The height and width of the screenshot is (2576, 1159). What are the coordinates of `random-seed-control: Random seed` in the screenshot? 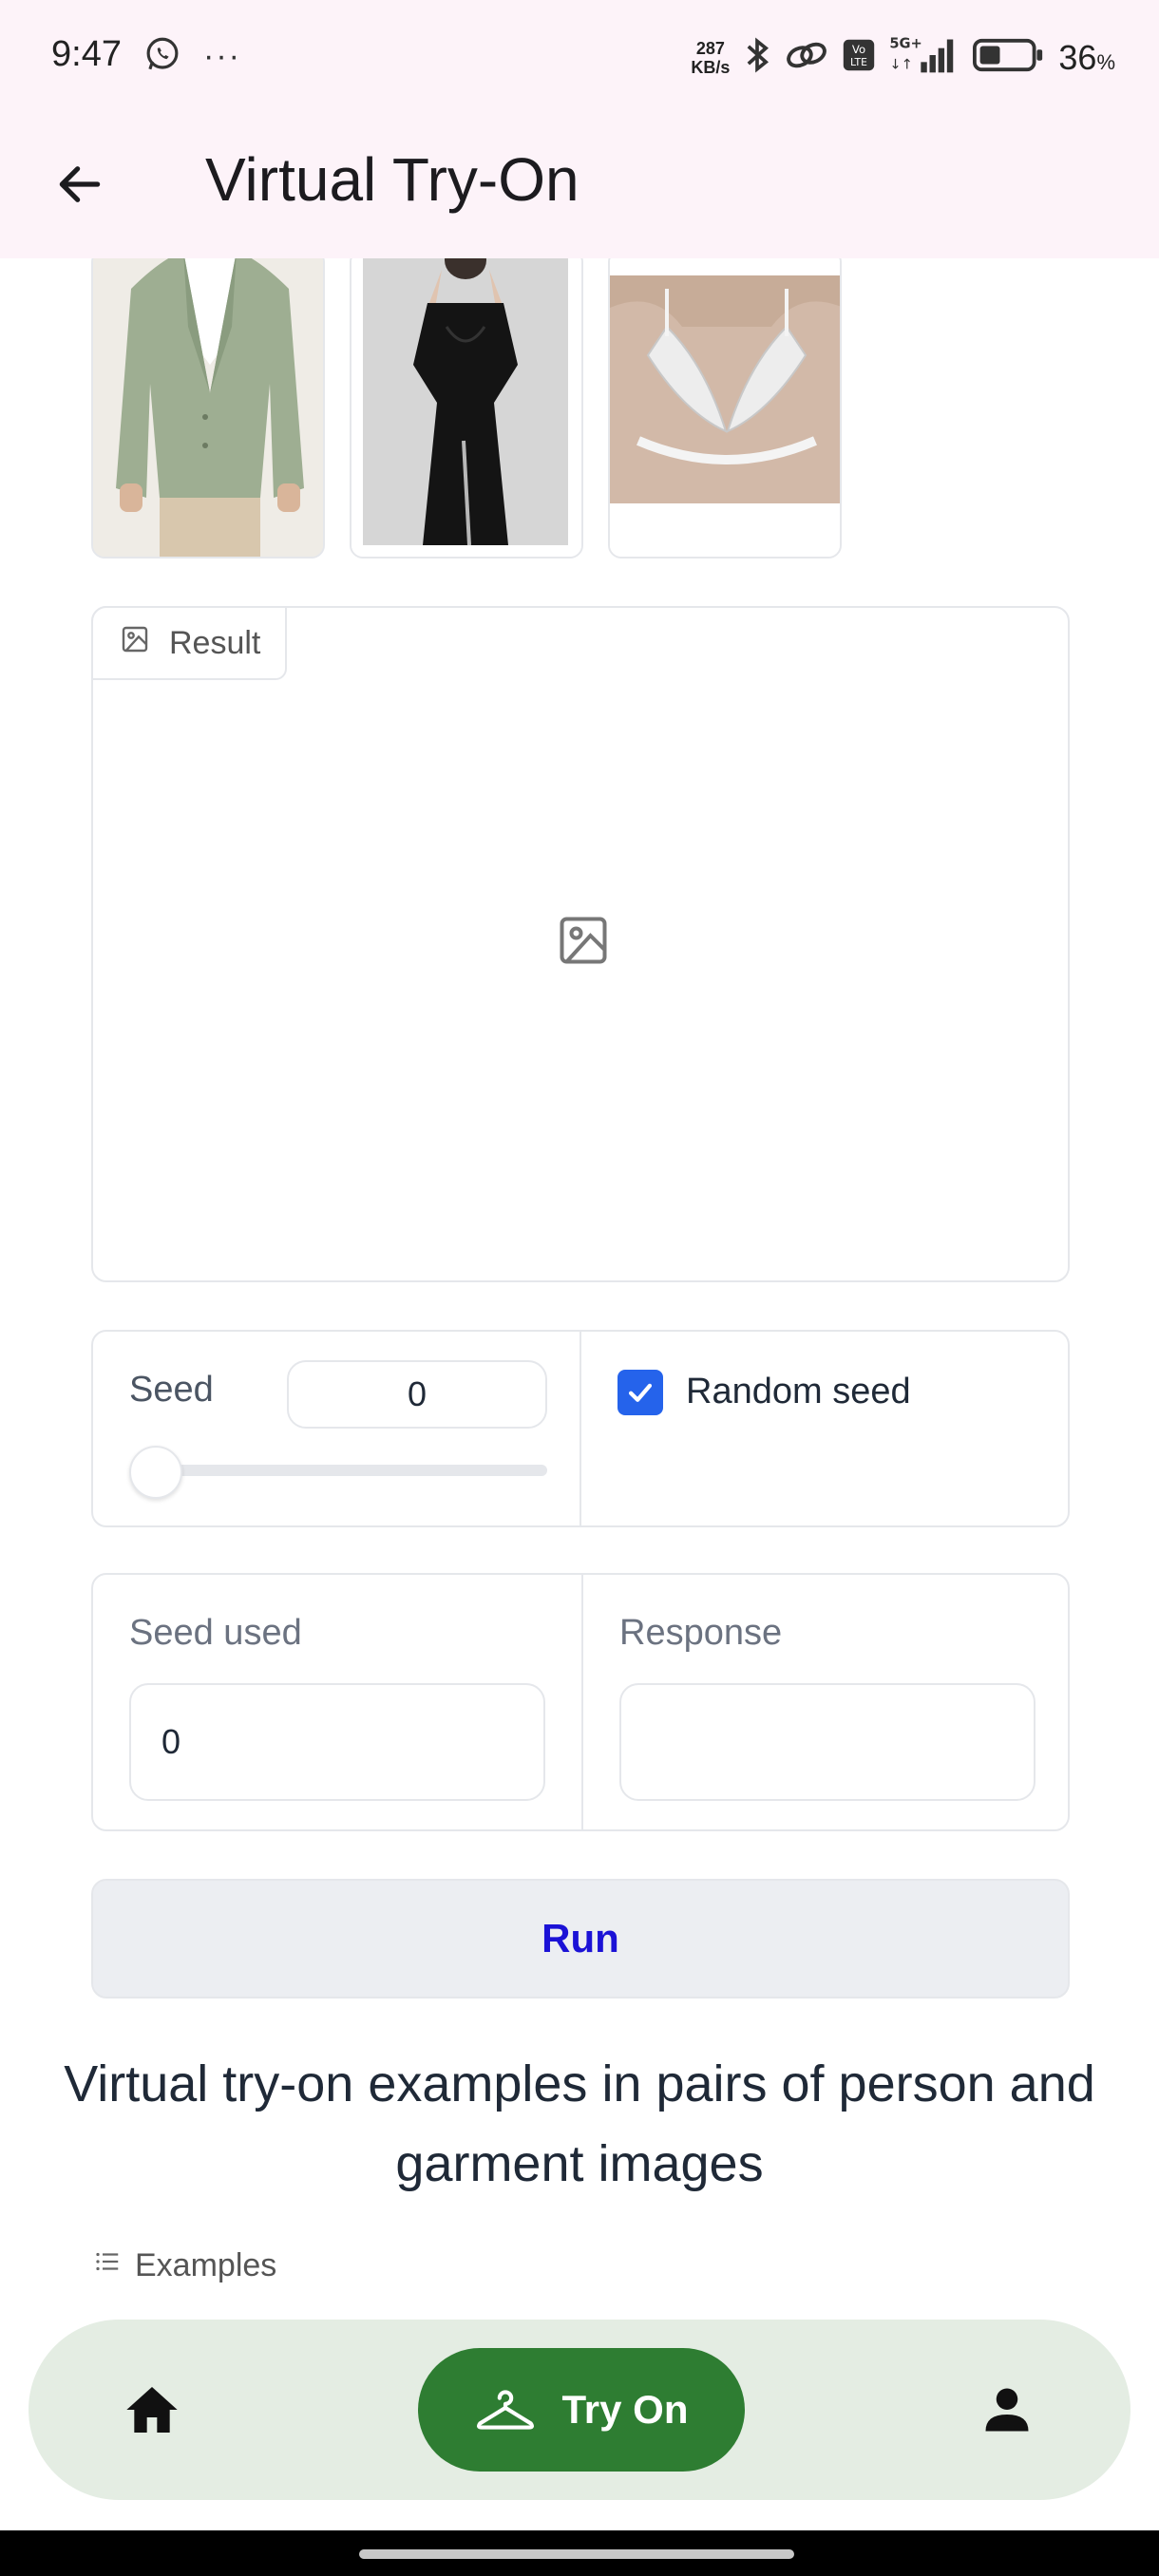 It's located at (824, 1428).